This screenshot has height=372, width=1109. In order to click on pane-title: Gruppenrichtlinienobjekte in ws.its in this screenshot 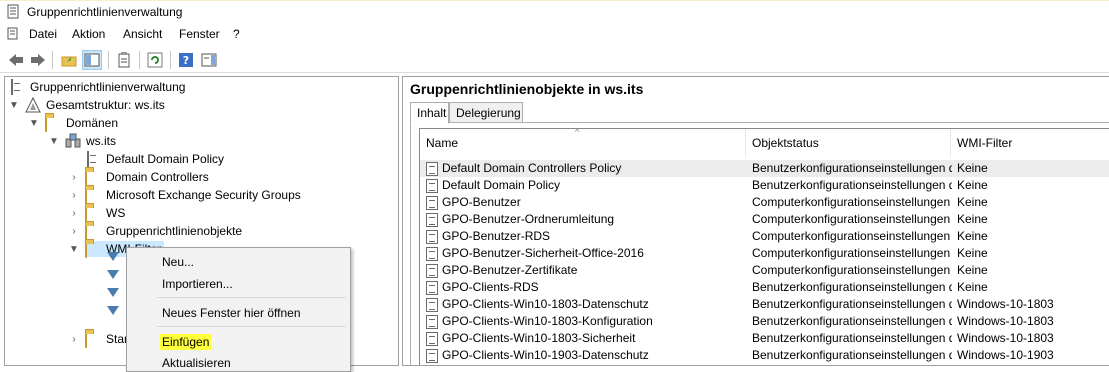, I will do `click(527, 89)`.